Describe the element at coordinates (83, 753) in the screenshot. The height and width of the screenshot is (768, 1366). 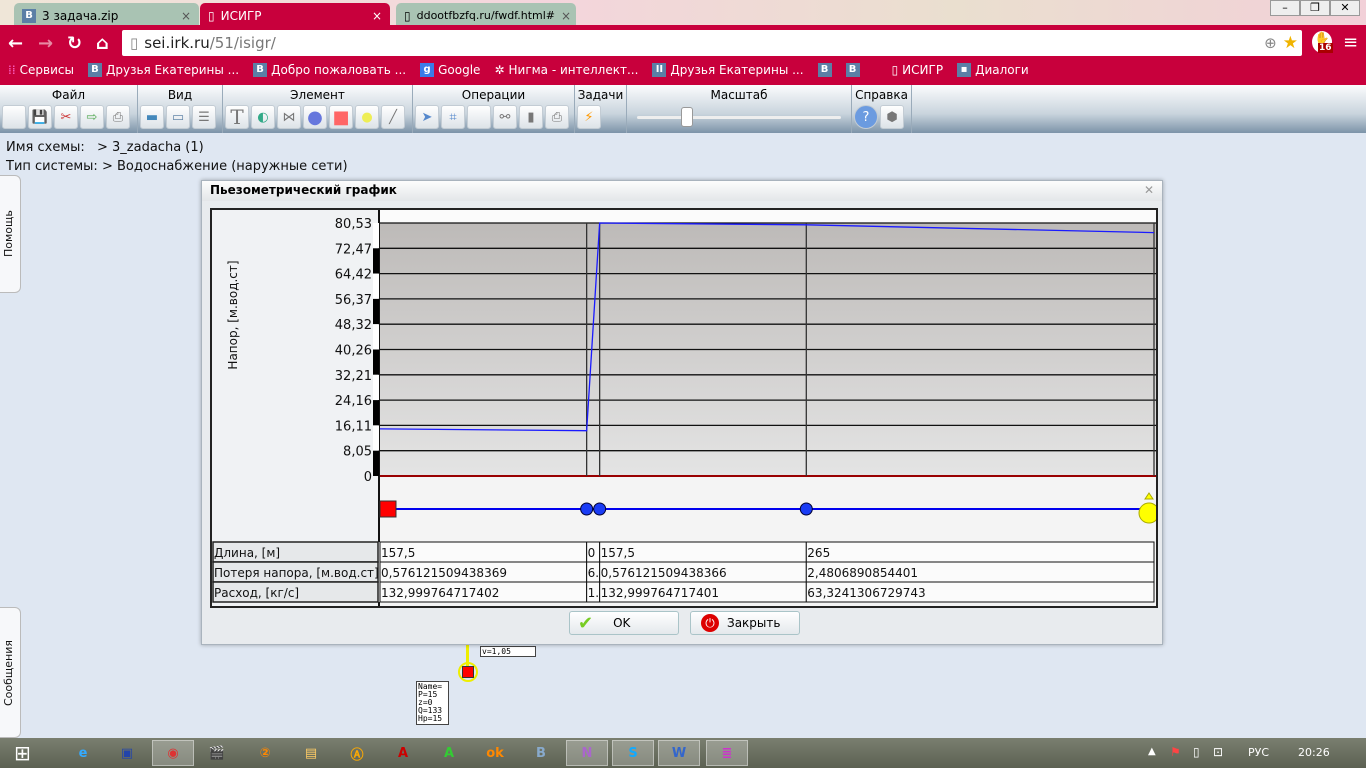
I see `ie-icon: e` at that location.